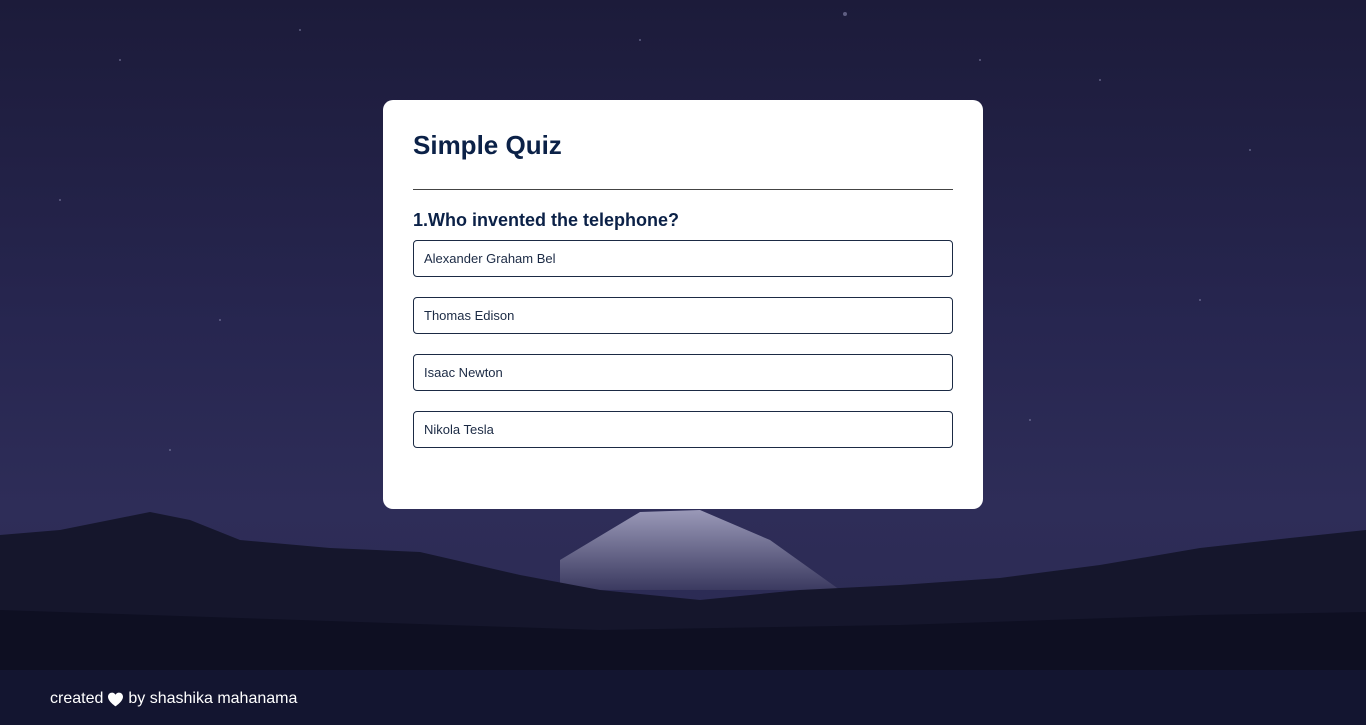  I want to click on question-text: 1.Who invented the telephone?, so click(546, 220).